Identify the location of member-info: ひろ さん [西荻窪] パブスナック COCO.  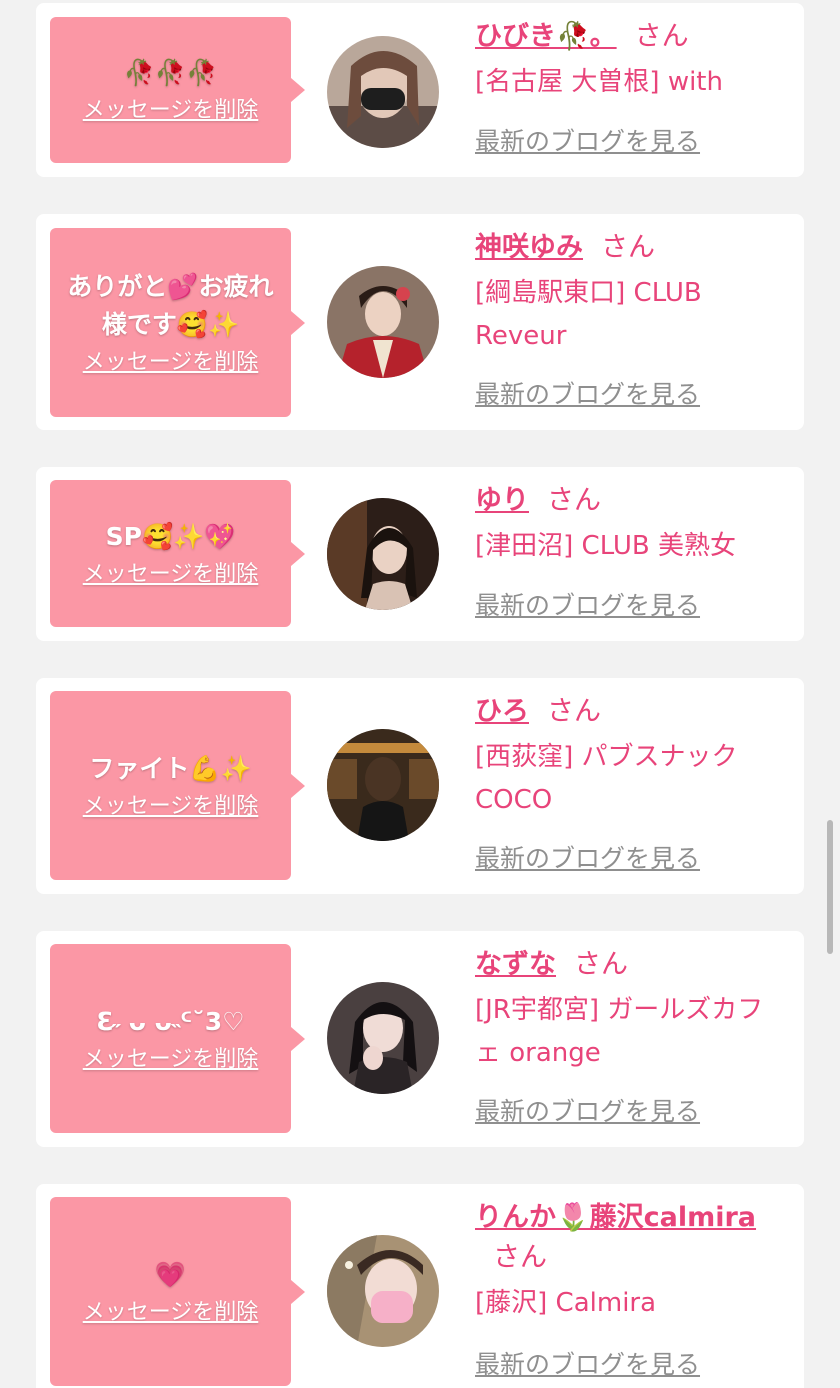
(629, 757).